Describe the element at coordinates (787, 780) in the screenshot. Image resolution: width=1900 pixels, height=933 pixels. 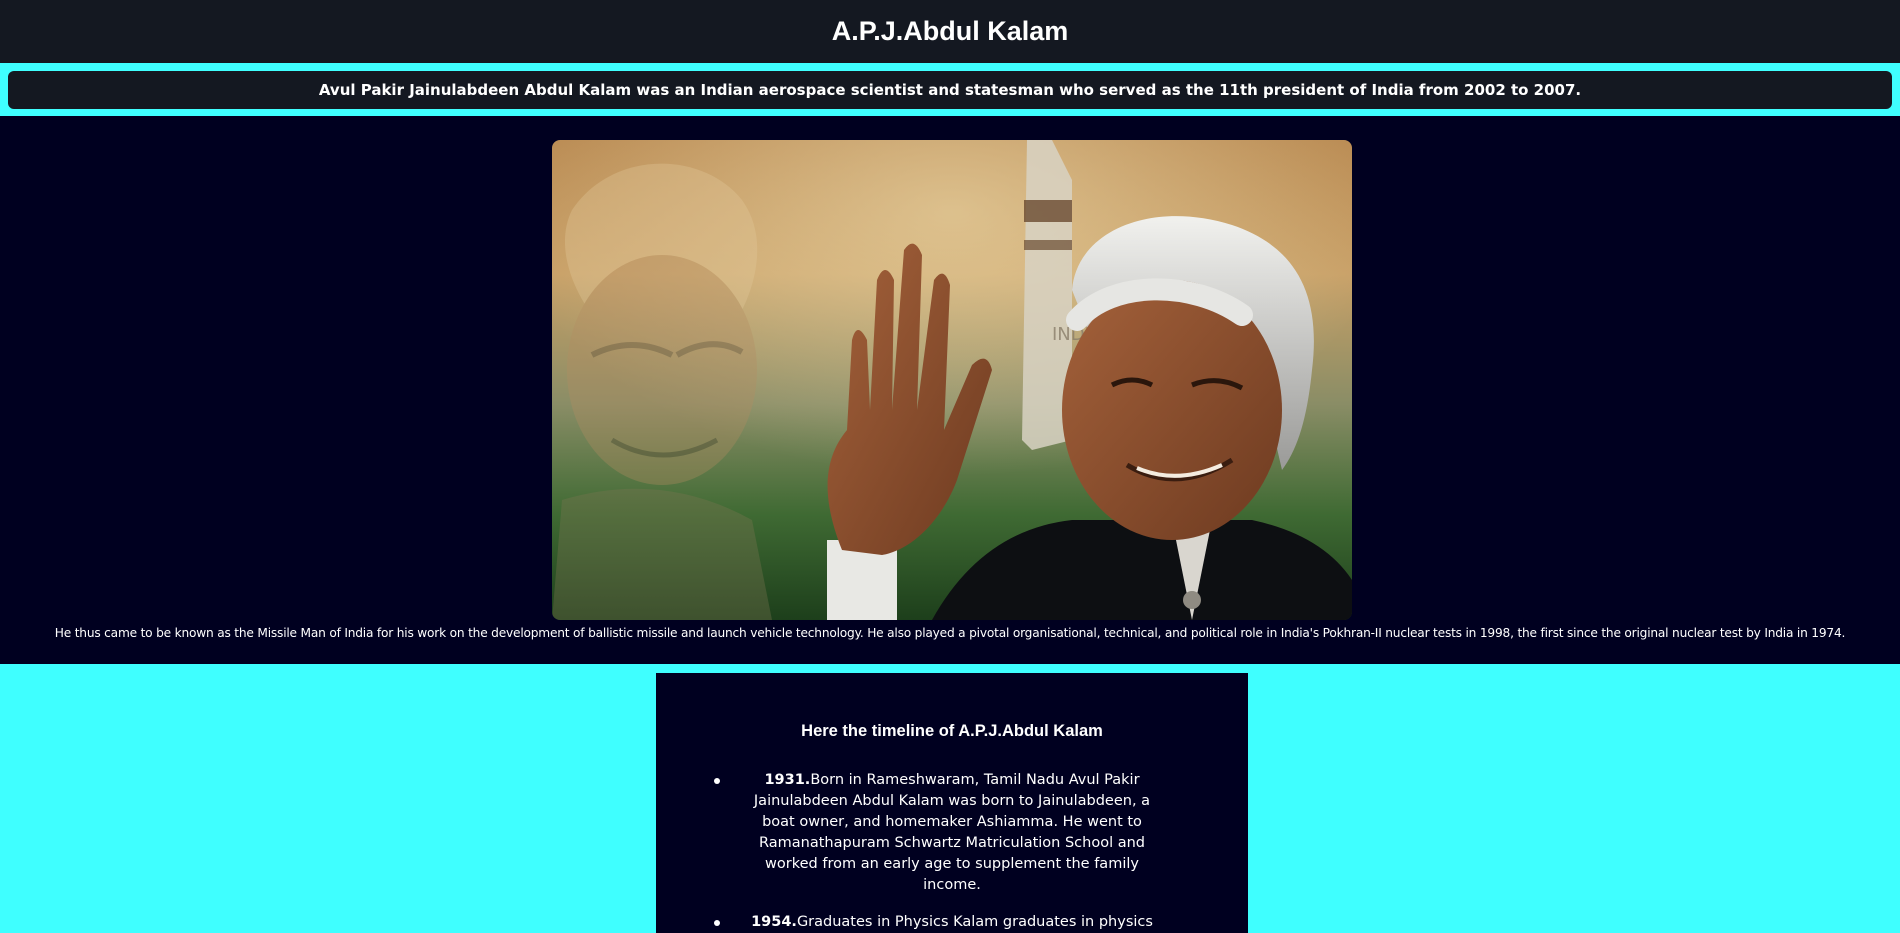
I see `timeline-year: 1931.` at that location.